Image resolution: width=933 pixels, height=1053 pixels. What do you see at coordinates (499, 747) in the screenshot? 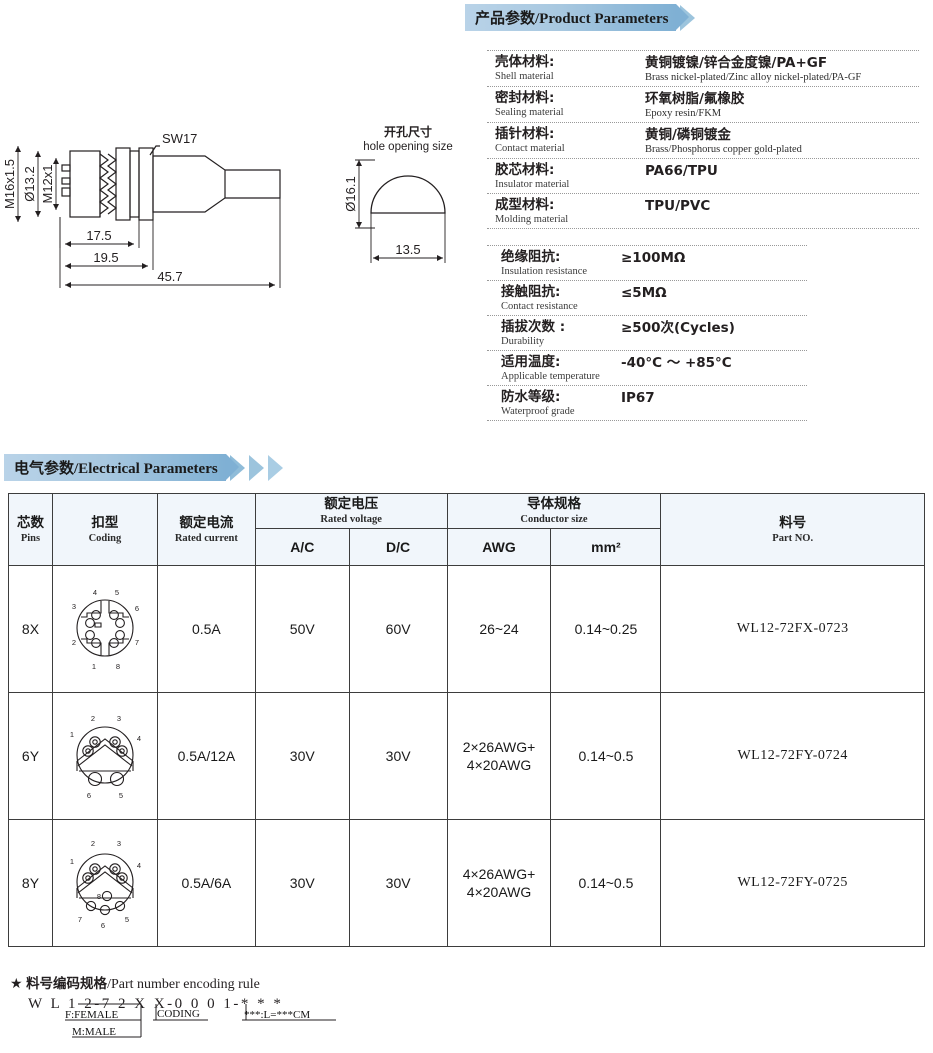
I see `cell-awg-line1: 2×26AWG+` at bounding box center [499, 747].